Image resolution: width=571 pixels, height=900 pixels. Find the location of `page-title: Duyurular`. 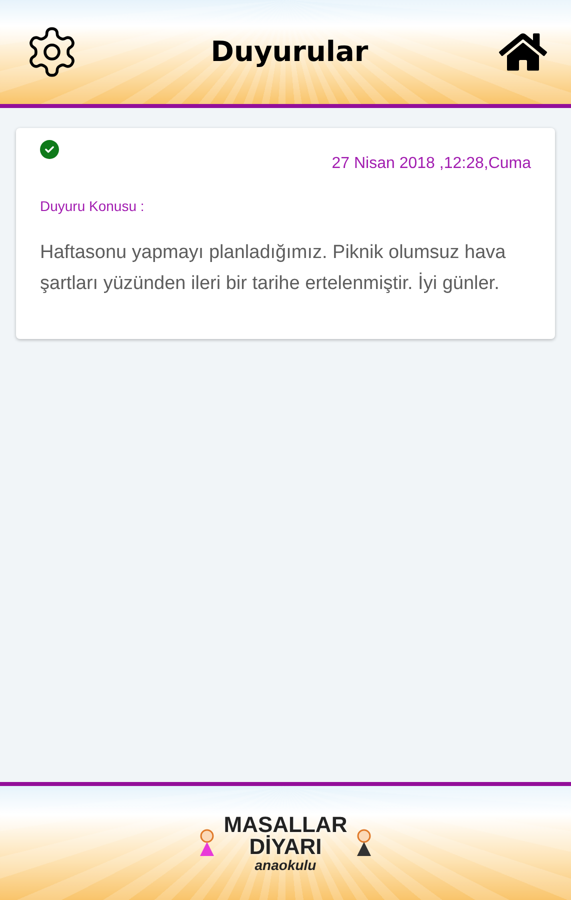

page-title: Duyurular is located at coordinates (289, 52).